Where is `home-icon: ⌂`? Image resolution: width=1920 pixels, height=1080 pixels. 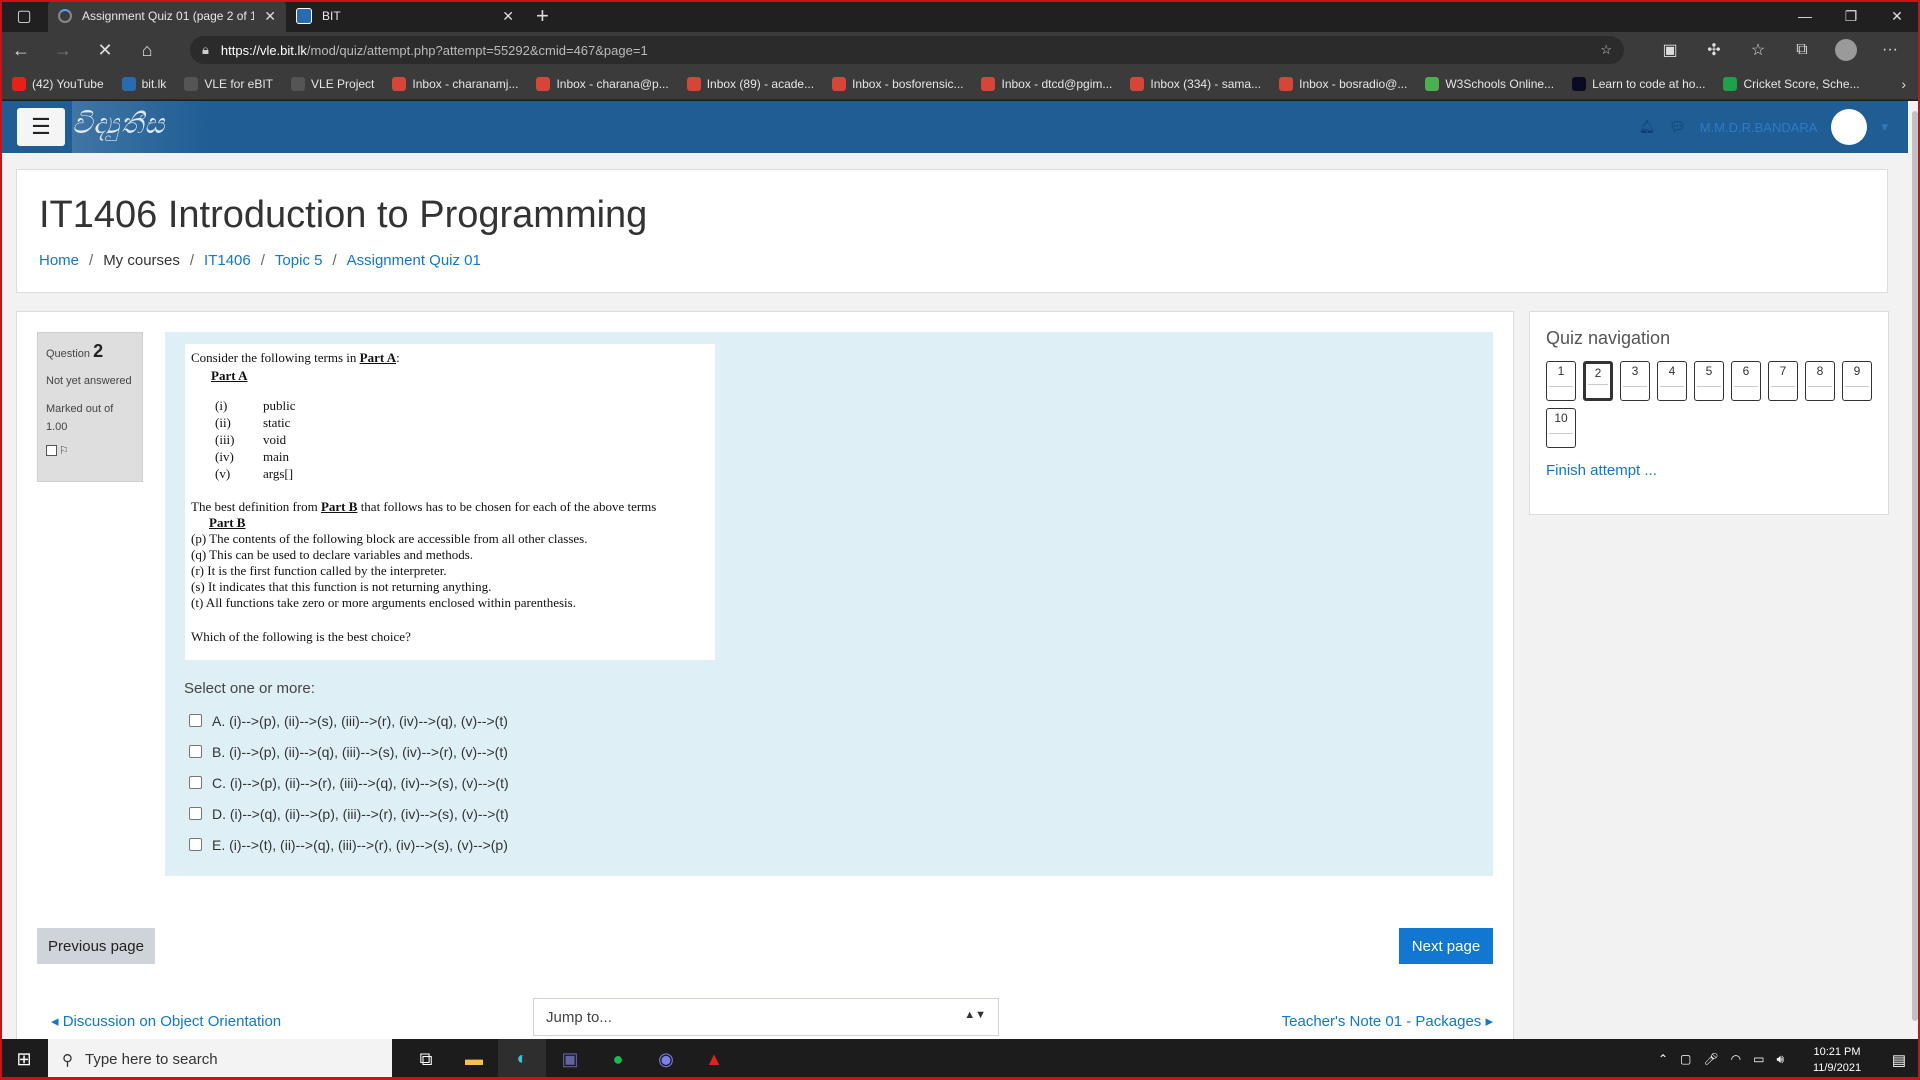 home-icon: ⌂ is located at coordinates (147, 50).